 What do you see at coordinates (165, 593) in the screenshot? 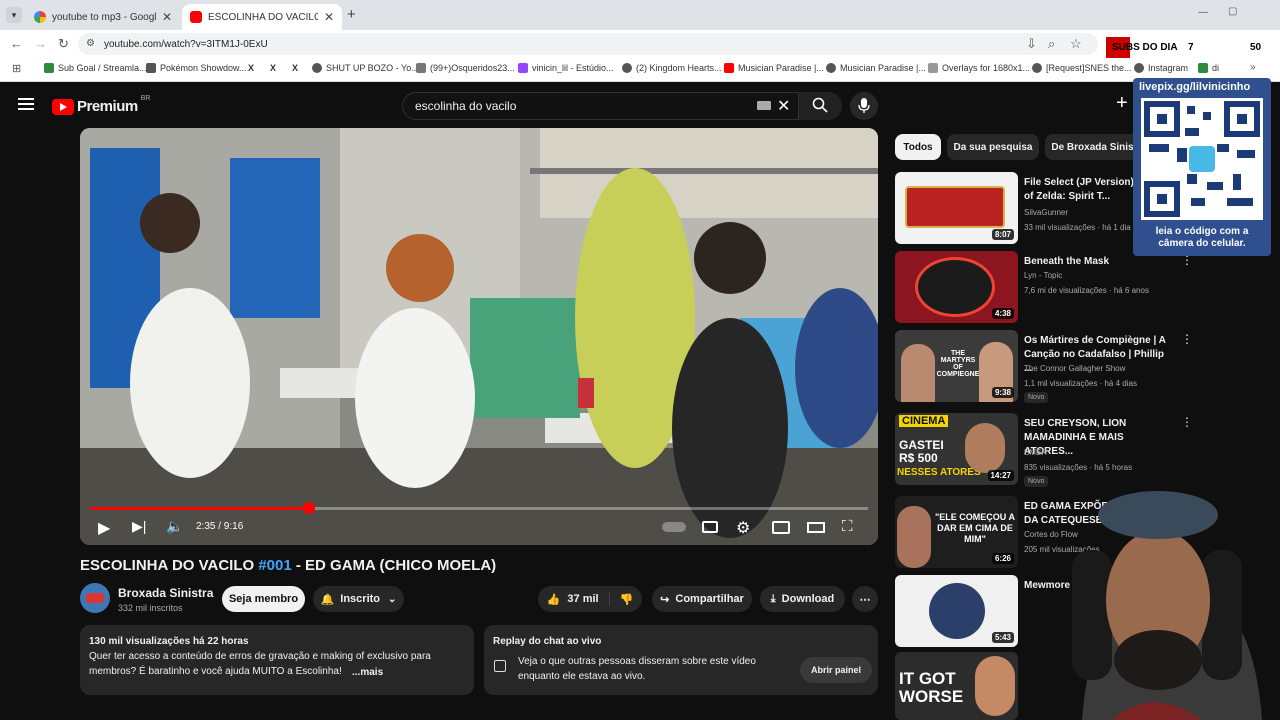
I see `channel-name: Broxada Sinistra` at bounding box center [165, 593].